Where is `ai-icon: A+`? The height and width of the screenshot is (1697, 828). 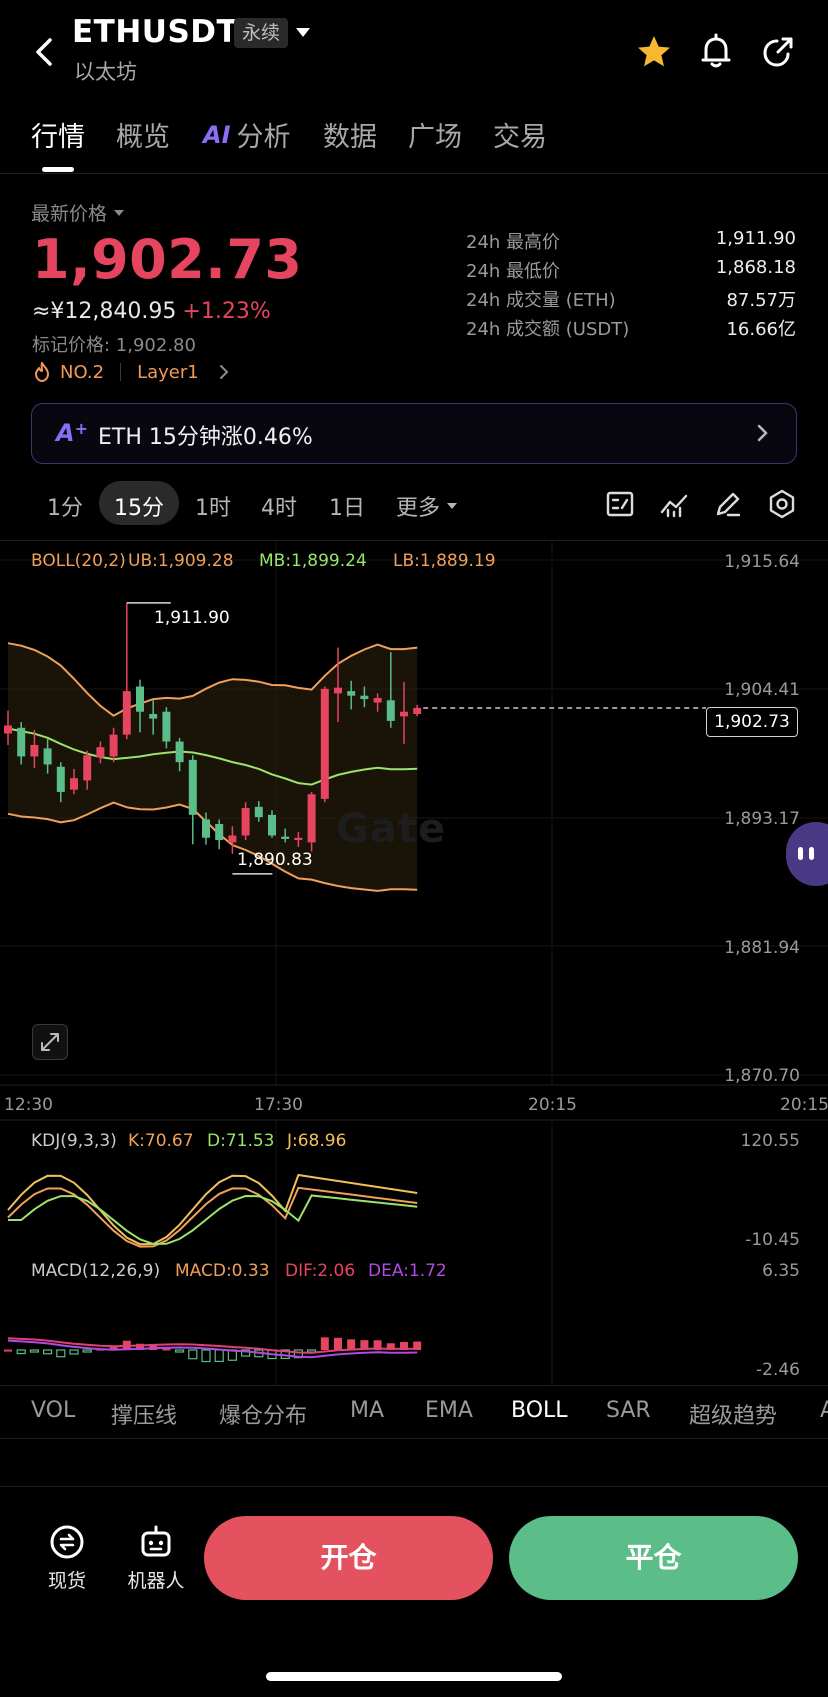 ai-icon: A+ is located at coordinates (72, 433).